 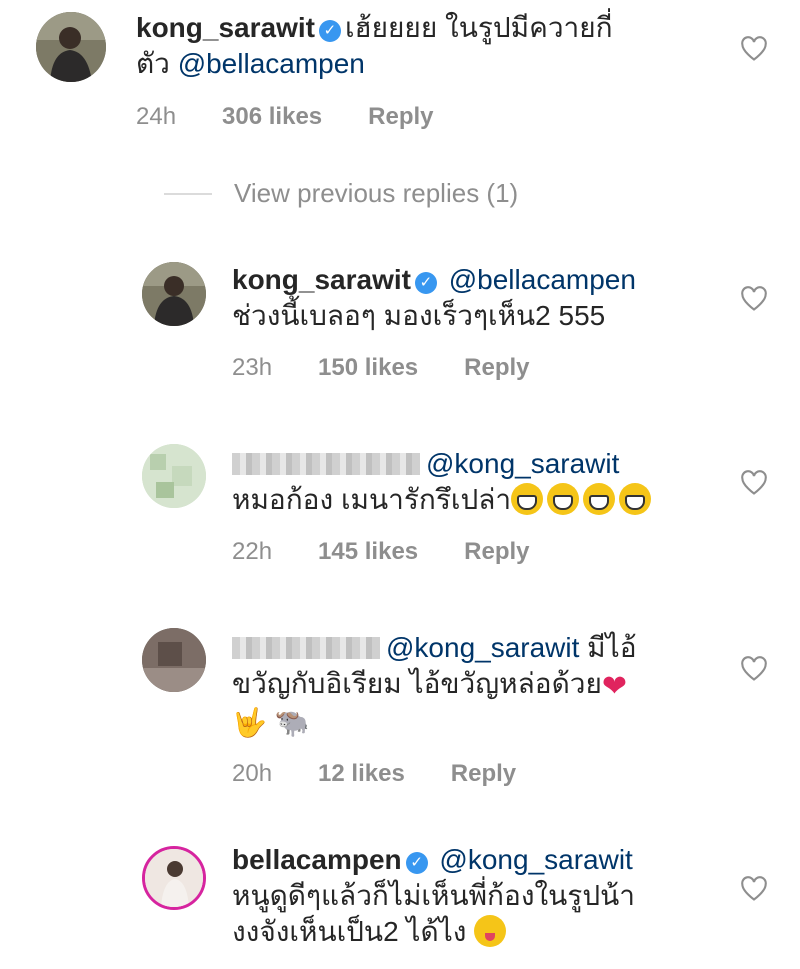 I want to click on likes-count: 12 likes, so click(x=361, y=773).